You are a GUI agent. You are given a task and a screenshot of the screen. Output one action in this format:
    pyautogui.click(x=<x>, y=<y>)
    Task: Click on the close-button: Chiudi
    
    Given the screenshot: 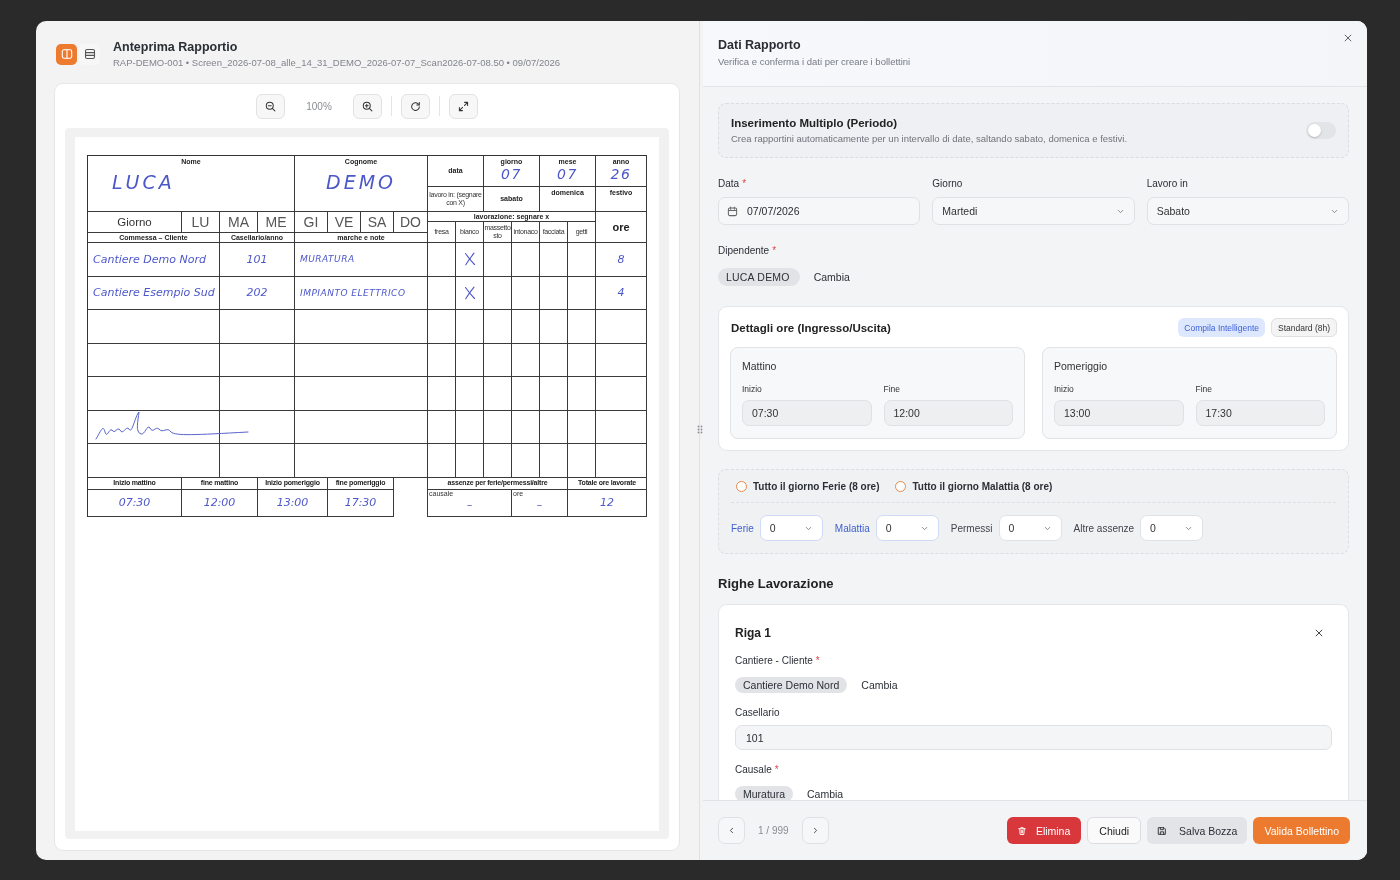 What is the action you would take?
    pyautogui.click(x=1114, y=830)
    